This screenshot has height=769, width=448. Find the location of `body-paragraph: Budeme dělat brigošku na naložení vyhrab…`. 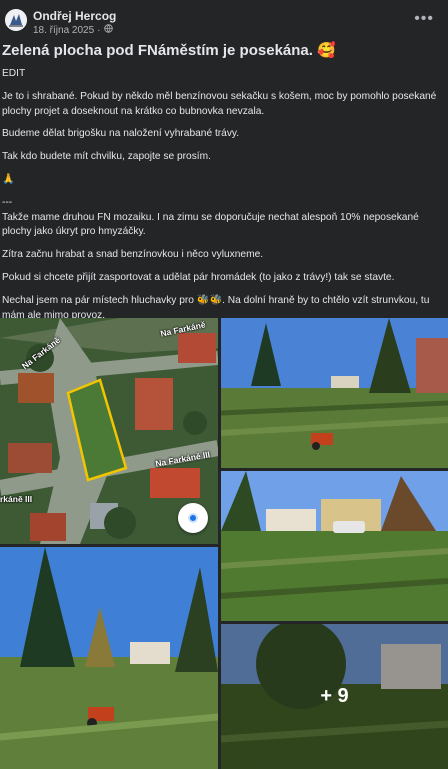

body-paragraph: Budeme dělat brigošku na naložení vyhrab… is located at coordinates (121, 134).